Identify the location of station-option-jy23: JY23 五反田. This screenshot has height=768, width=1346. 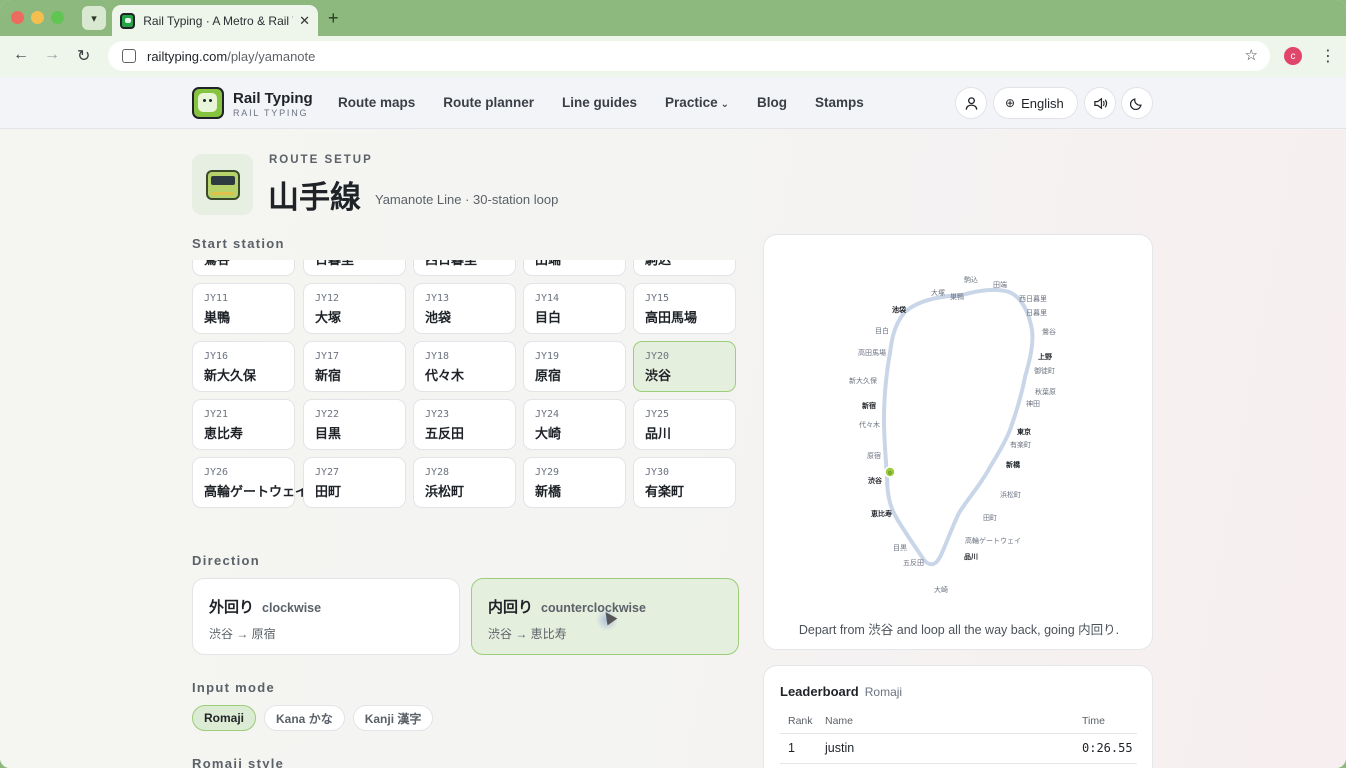
(464, 424).